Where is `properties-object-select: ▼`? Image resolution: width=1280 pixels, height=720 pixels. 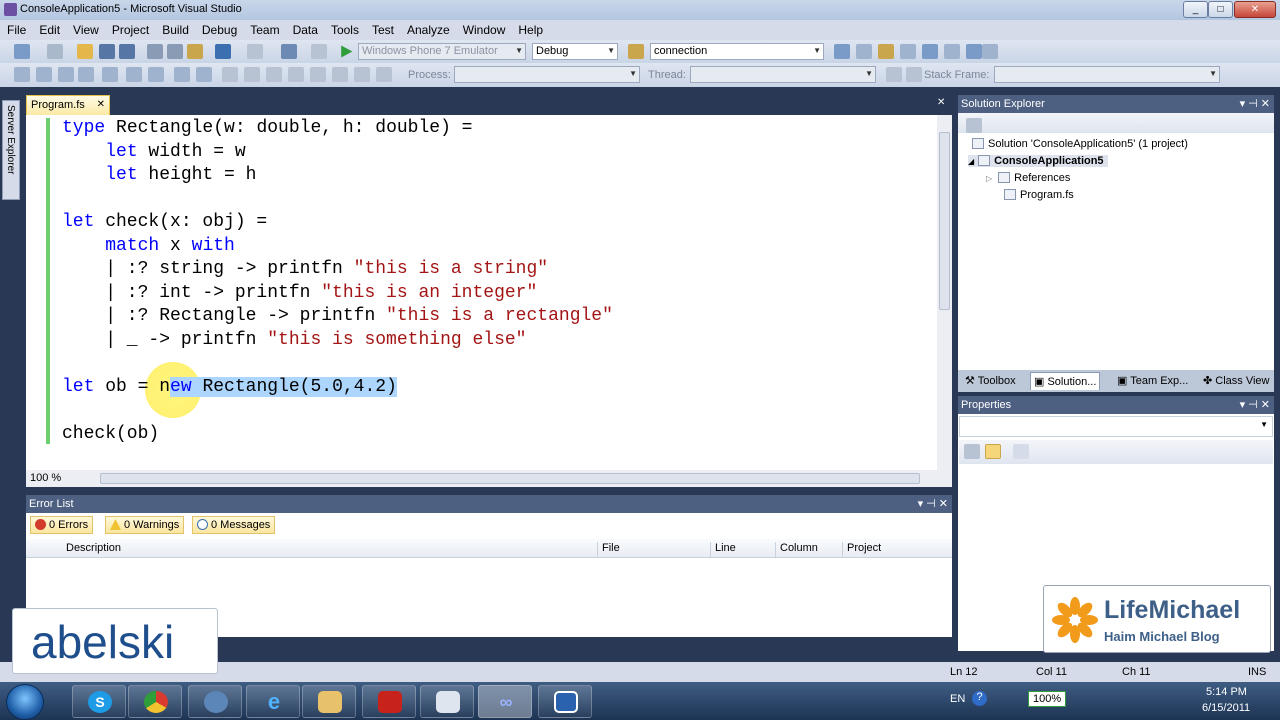
properties-object-select: ▼ is located at coordinates (1116, 426).